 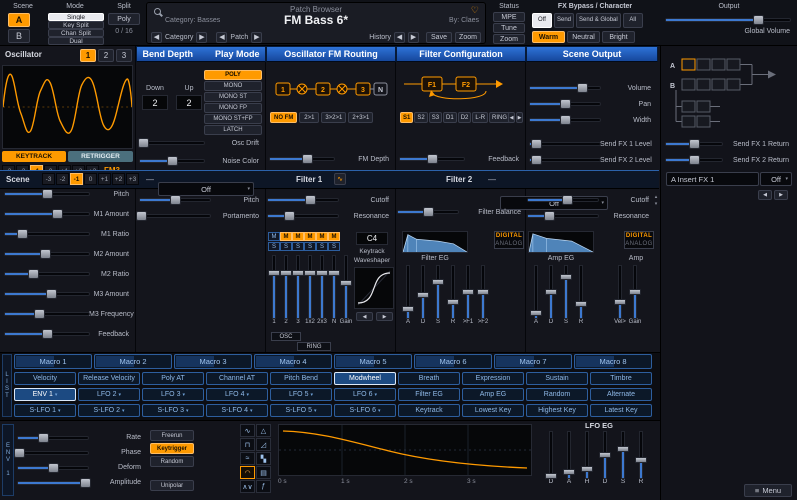 What do you see at coordinates (150, 179) in the screenshot?
I see `filter1-subtype-dash: —` at bounding box center [150, 179].